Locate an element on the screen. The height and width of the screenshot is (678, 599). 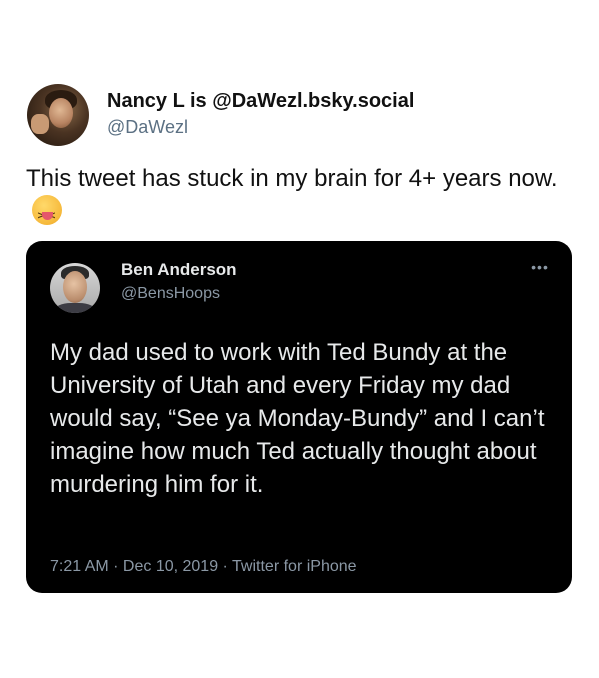
quoted-avatar-shirt is located at coordinates (75, 308).